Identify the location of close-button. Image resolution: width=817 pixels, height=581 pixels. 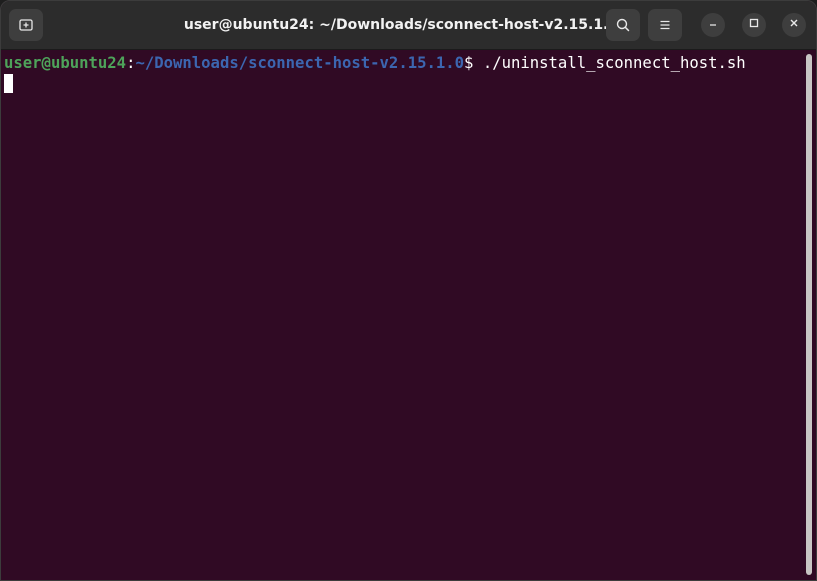
(794, 25).